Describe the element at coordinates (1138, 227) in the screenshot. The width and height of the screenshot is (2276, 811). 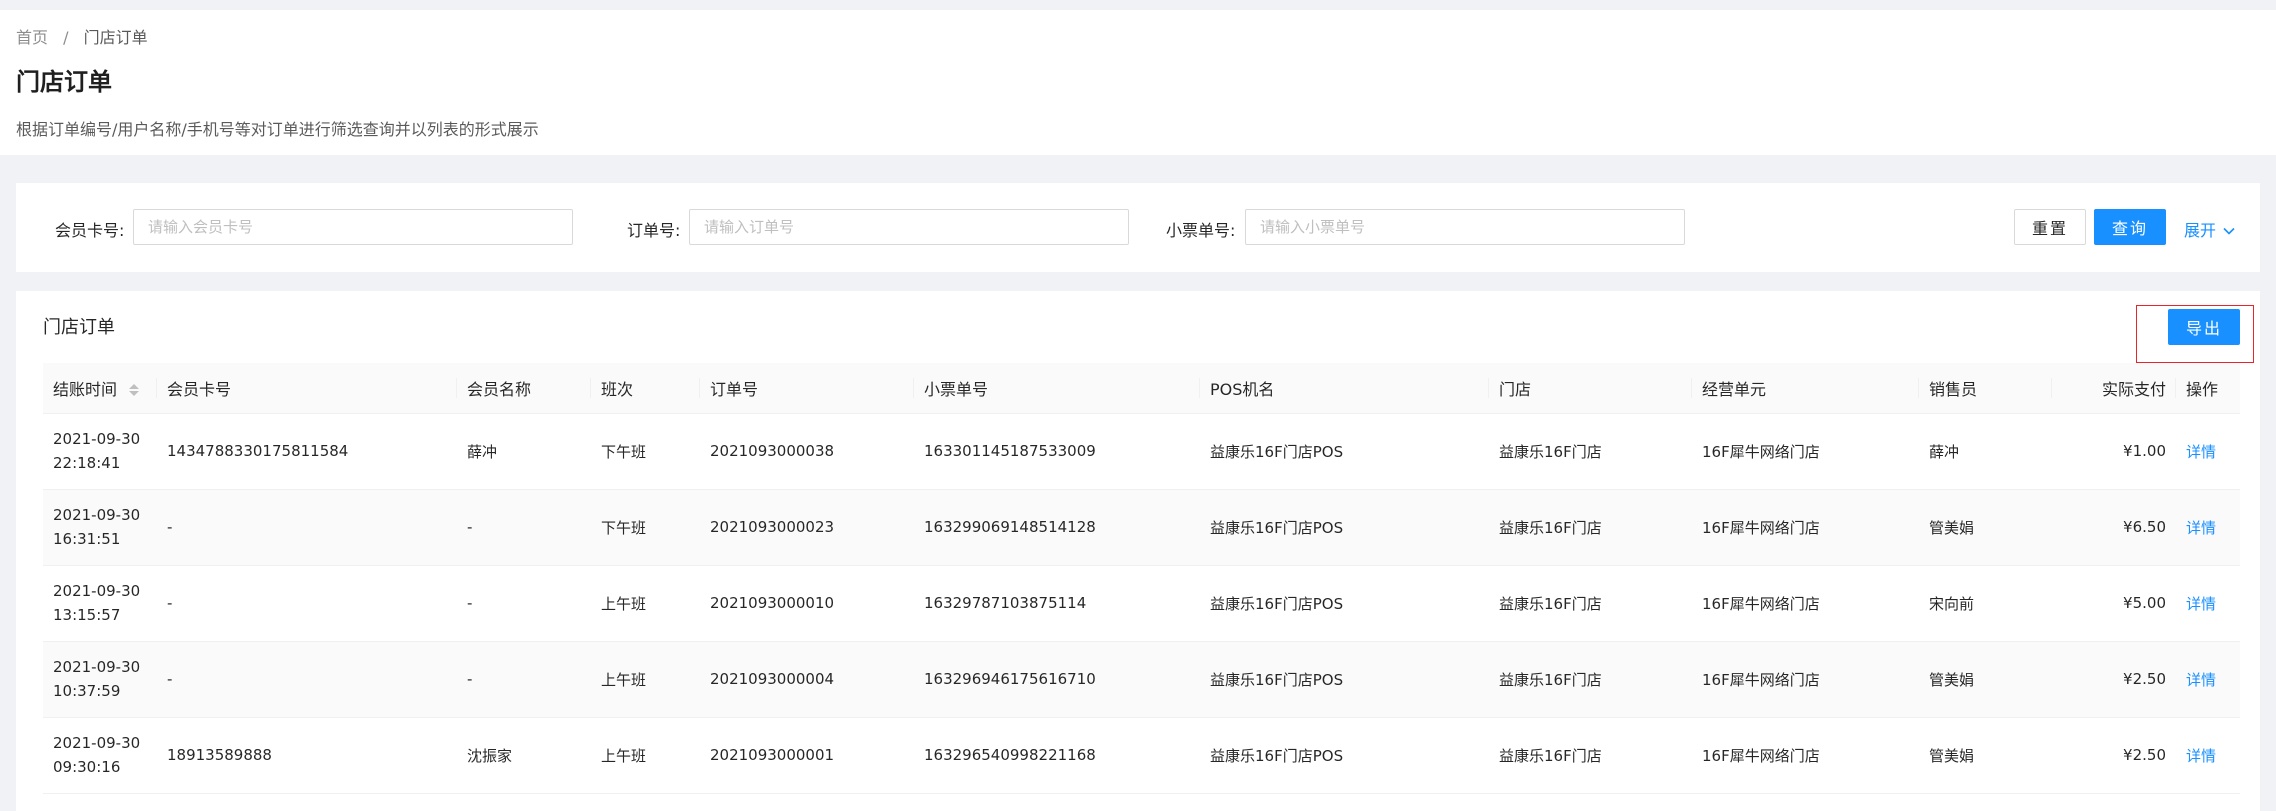
I see `search-form: 会员卡号: 订单号: 小票单号: 重置 查询 展开` at that location.